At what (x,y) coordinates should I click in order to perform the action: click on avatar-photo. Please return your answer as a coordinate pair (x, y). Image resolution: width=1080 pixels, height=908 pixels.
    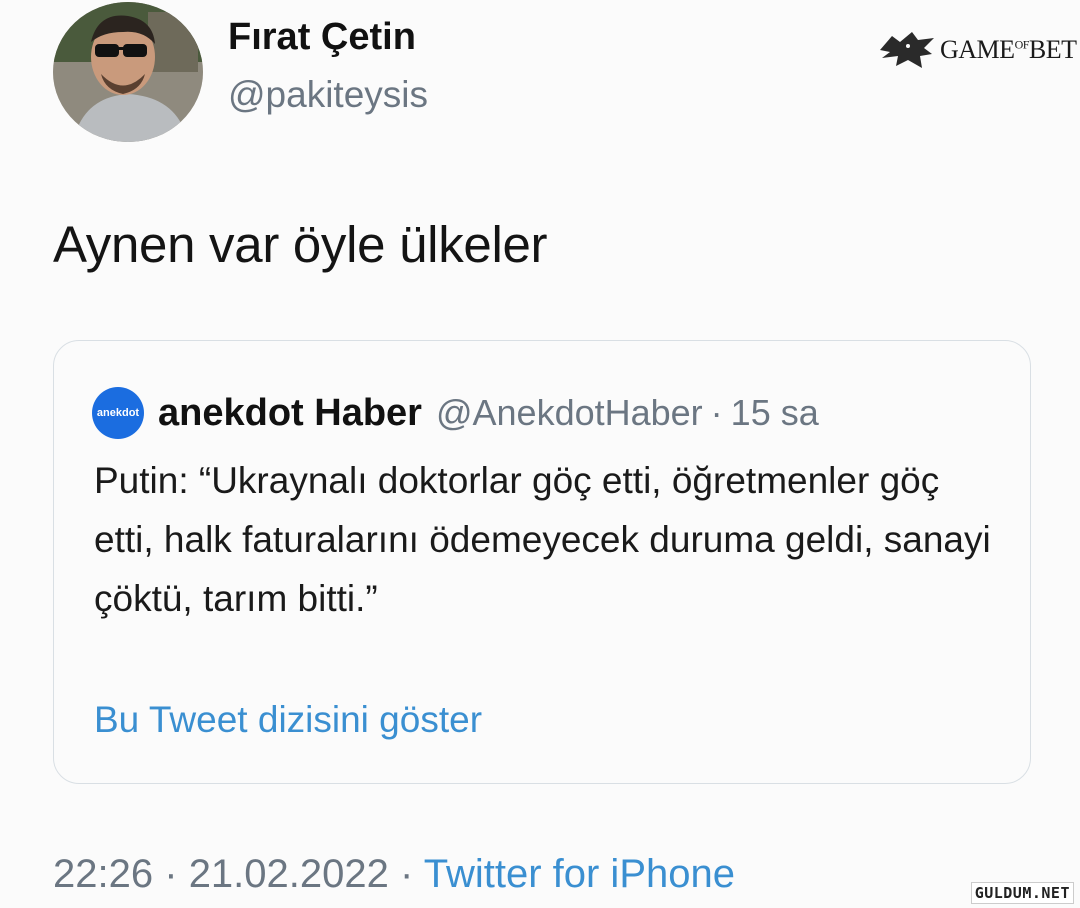
    Looking at the image, I should click on (128, 72).